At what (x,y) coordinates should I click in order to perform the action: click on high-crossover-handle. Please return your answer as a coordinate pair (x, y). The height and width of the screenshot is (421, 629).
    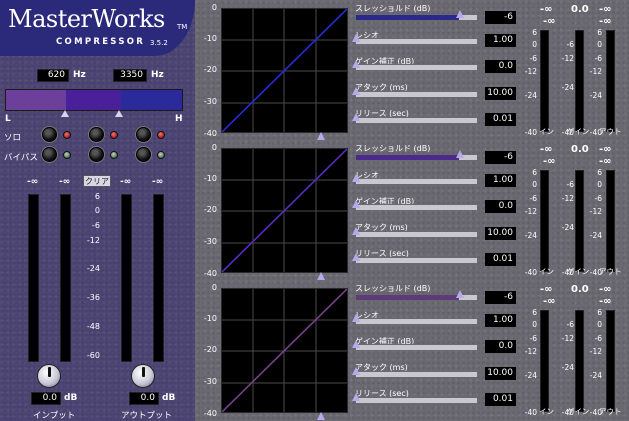
    Looking at the image, I should click on (119, 113).